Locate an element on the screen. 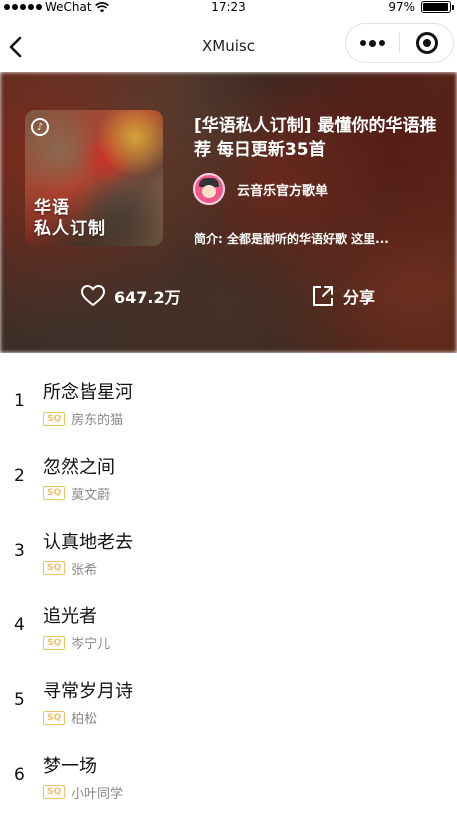  like-button: 647.2万 is located at coordinates (130, 296).